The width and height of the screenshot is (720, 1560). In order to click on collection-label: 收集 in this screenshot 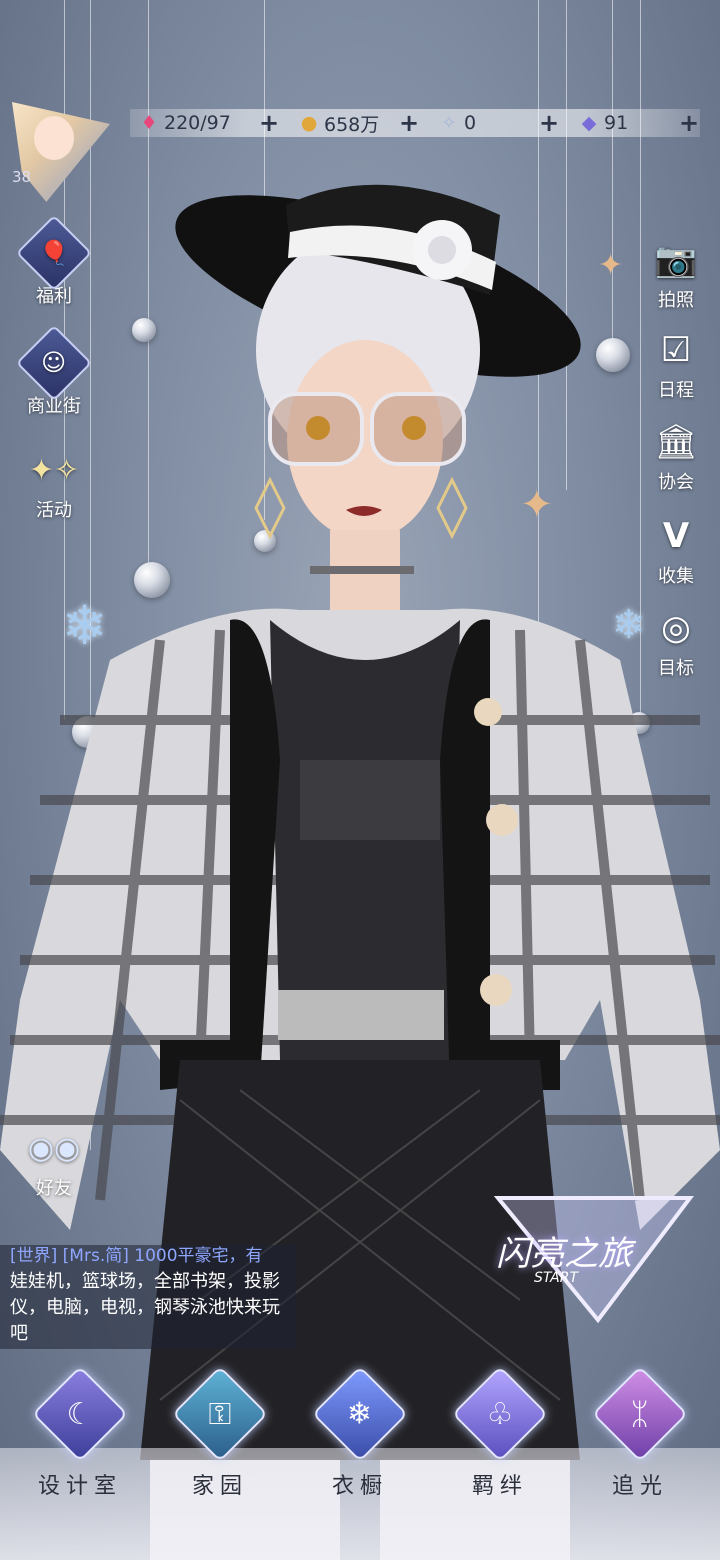, I will do `click(676, 576)`.